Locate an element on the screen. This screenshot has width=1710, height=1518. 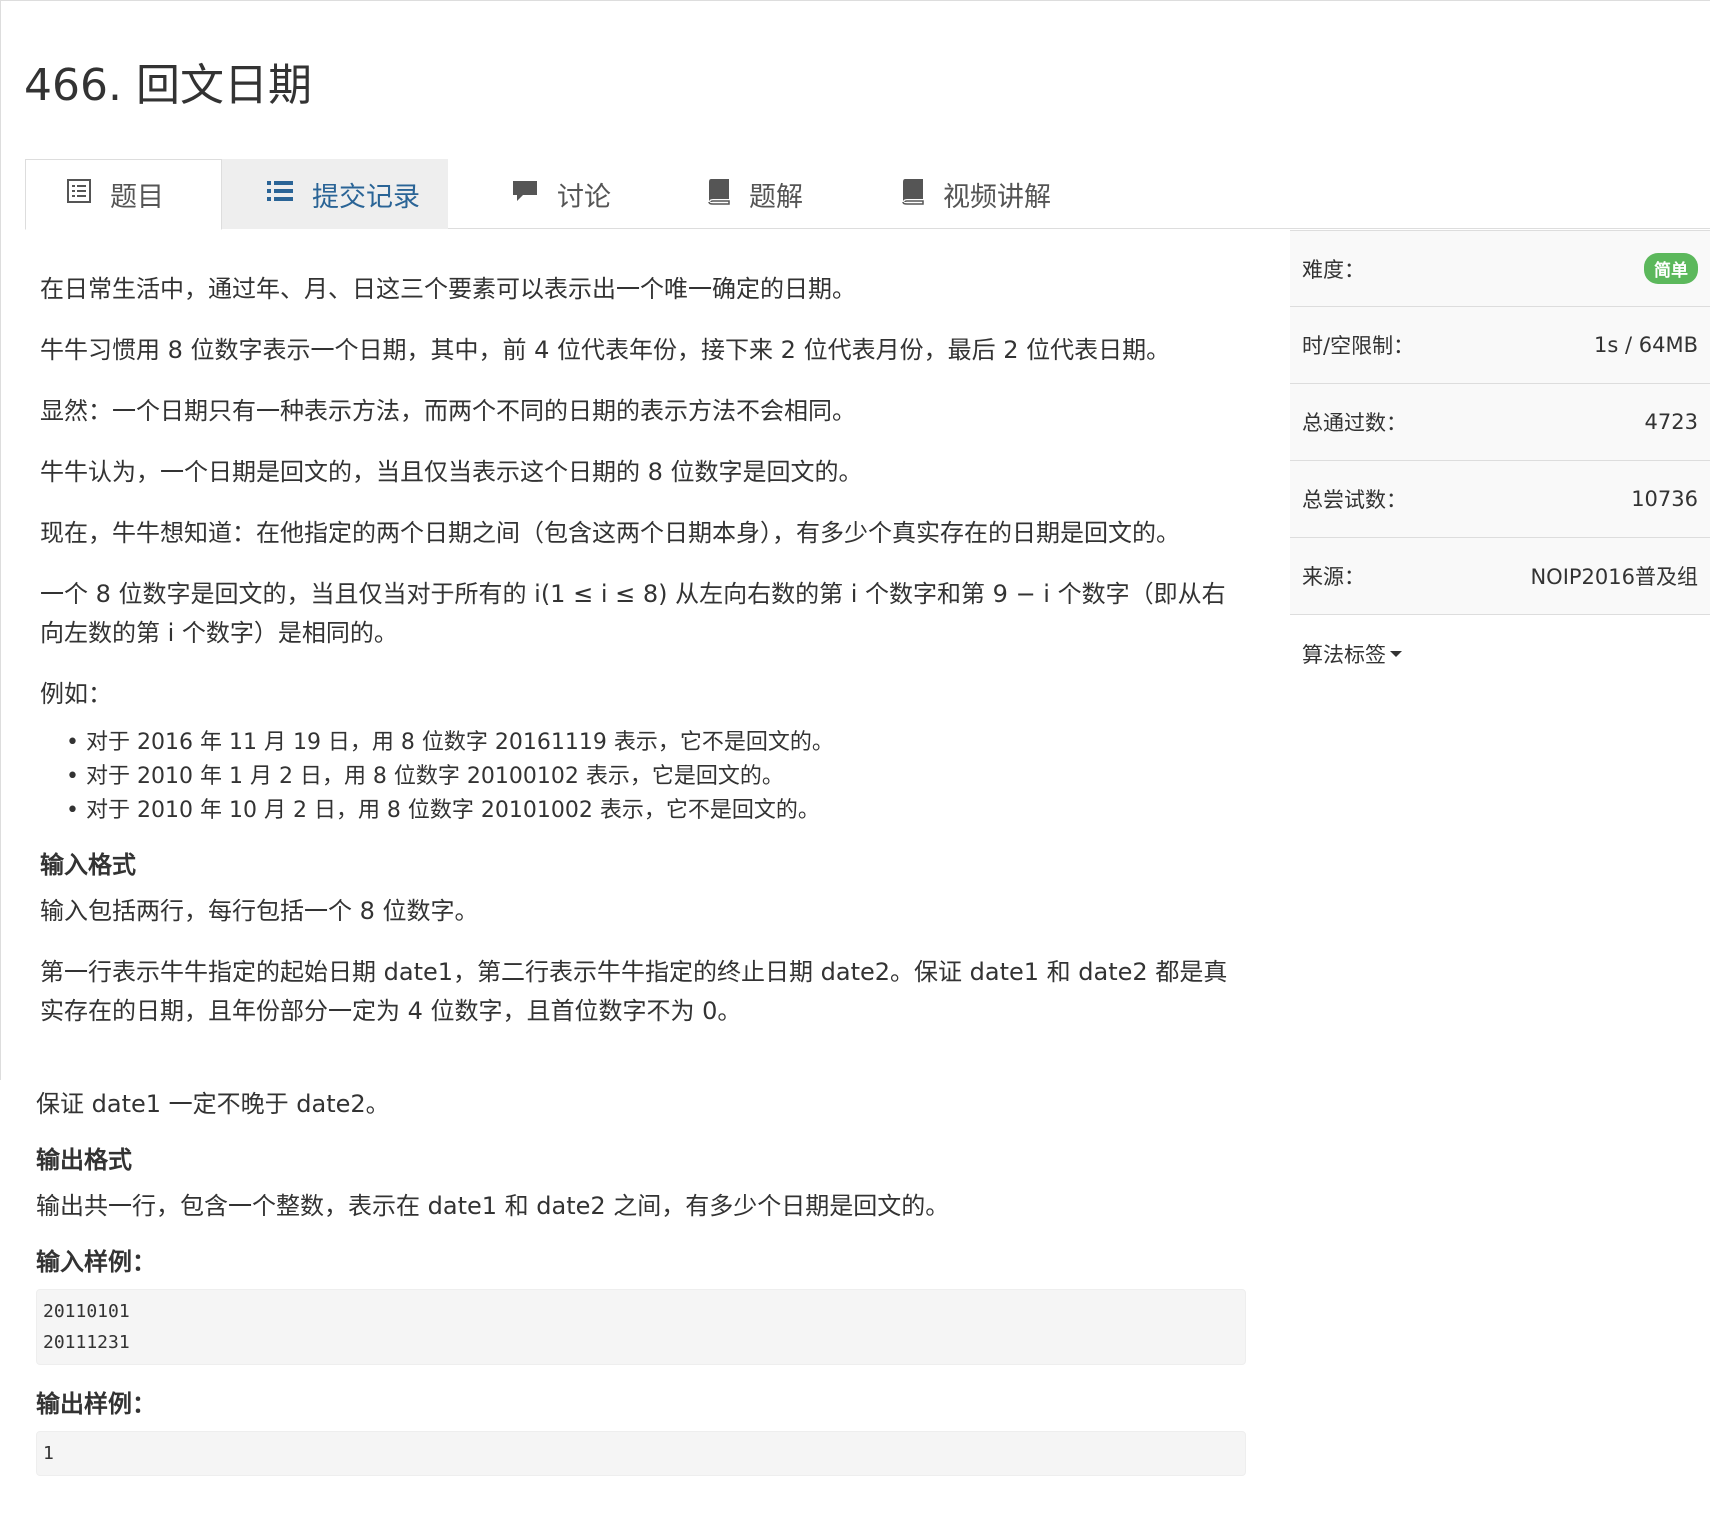
statement-paragraph: 显然：一个日期只有一种表示方法，而两个不同的日期的表示方法不会相同。 is located at coordinates (448, 411).